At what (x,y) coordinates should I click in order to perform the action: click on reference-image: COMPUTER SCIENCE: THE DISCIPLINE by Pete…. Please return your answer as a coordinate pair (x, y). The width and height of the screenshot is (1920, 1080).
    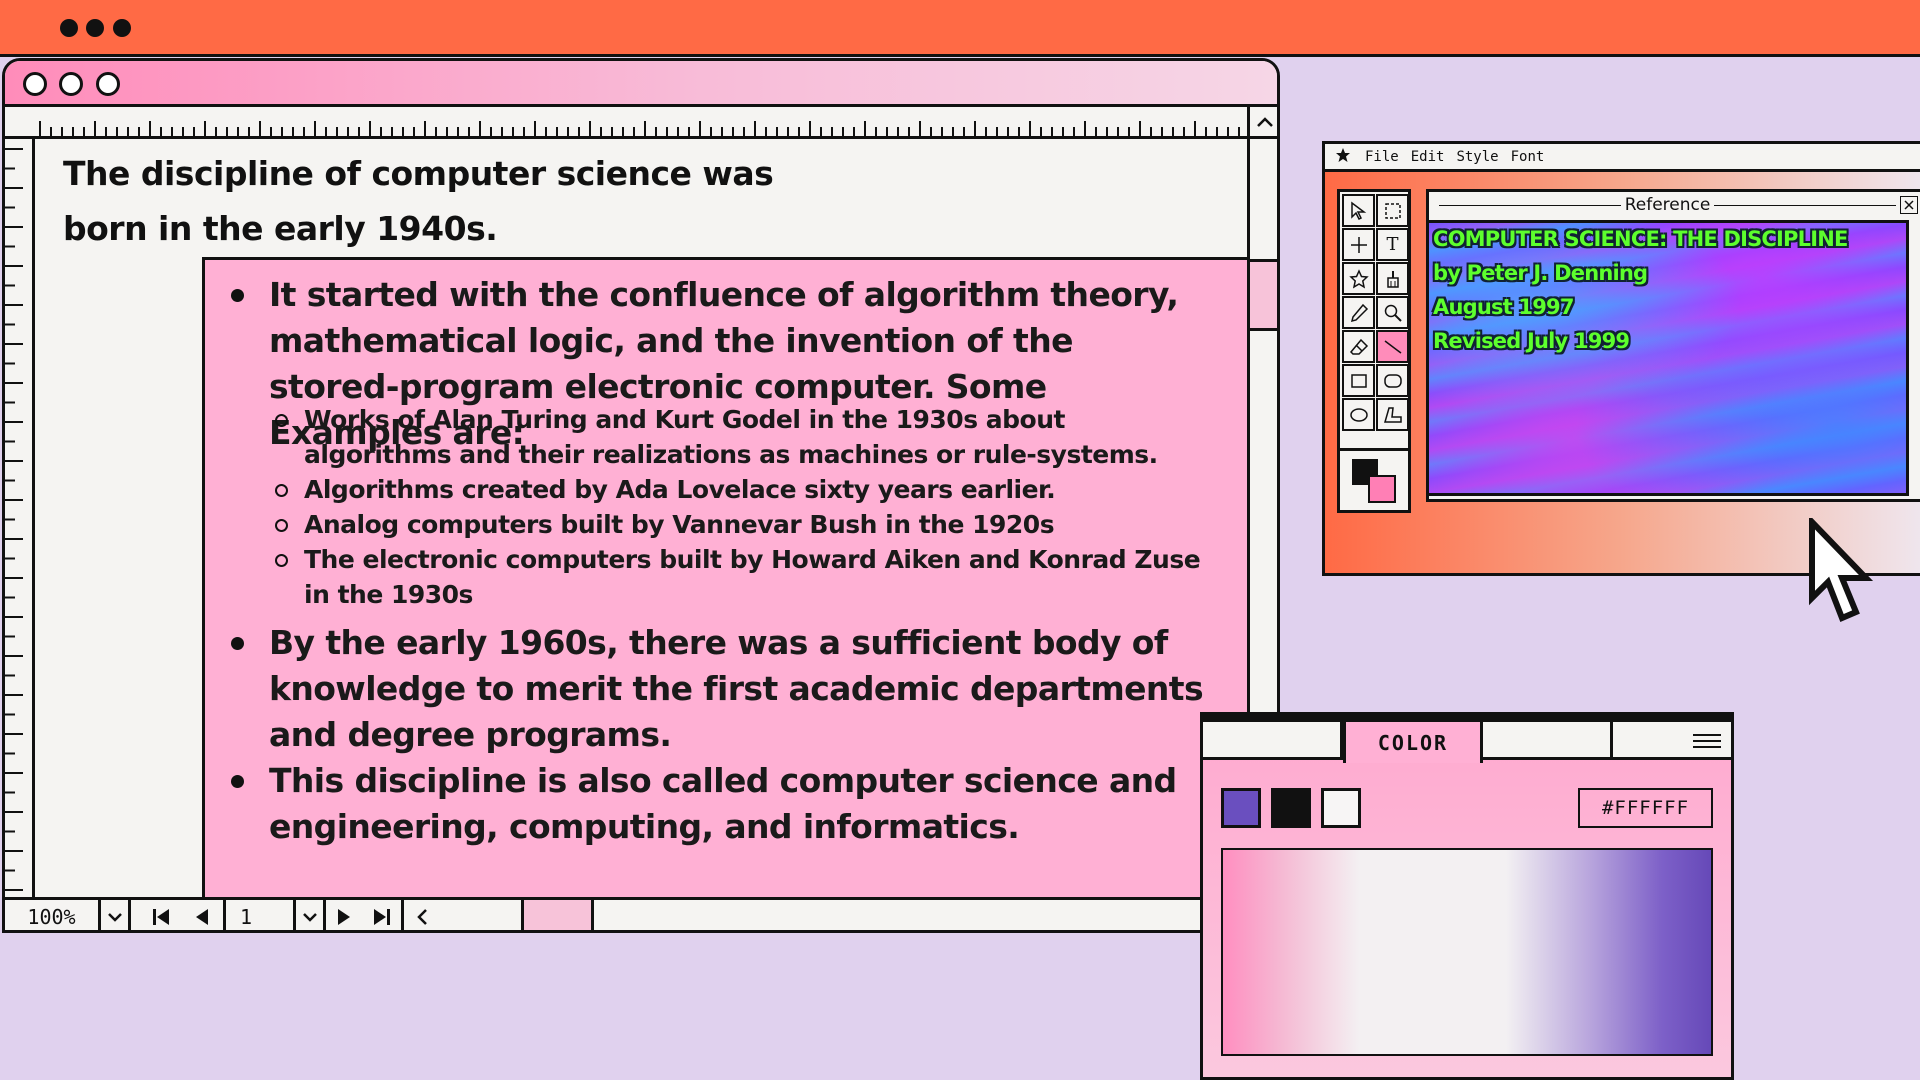
    Looking at the image, I should click on (1669, 358).